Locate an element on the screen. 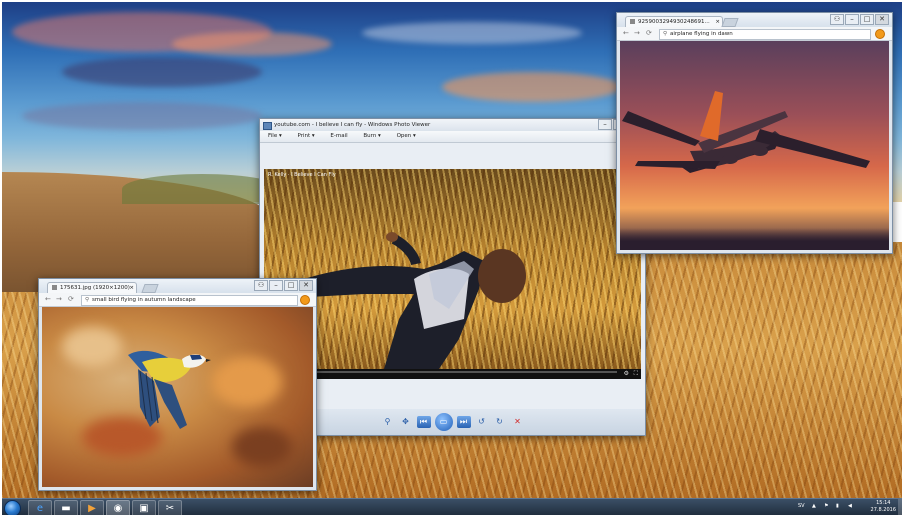 Image resolution: width=904 pixels, height=517 pixels. photo-viewer-icon: ▣ is located at coordinates (144, 507).